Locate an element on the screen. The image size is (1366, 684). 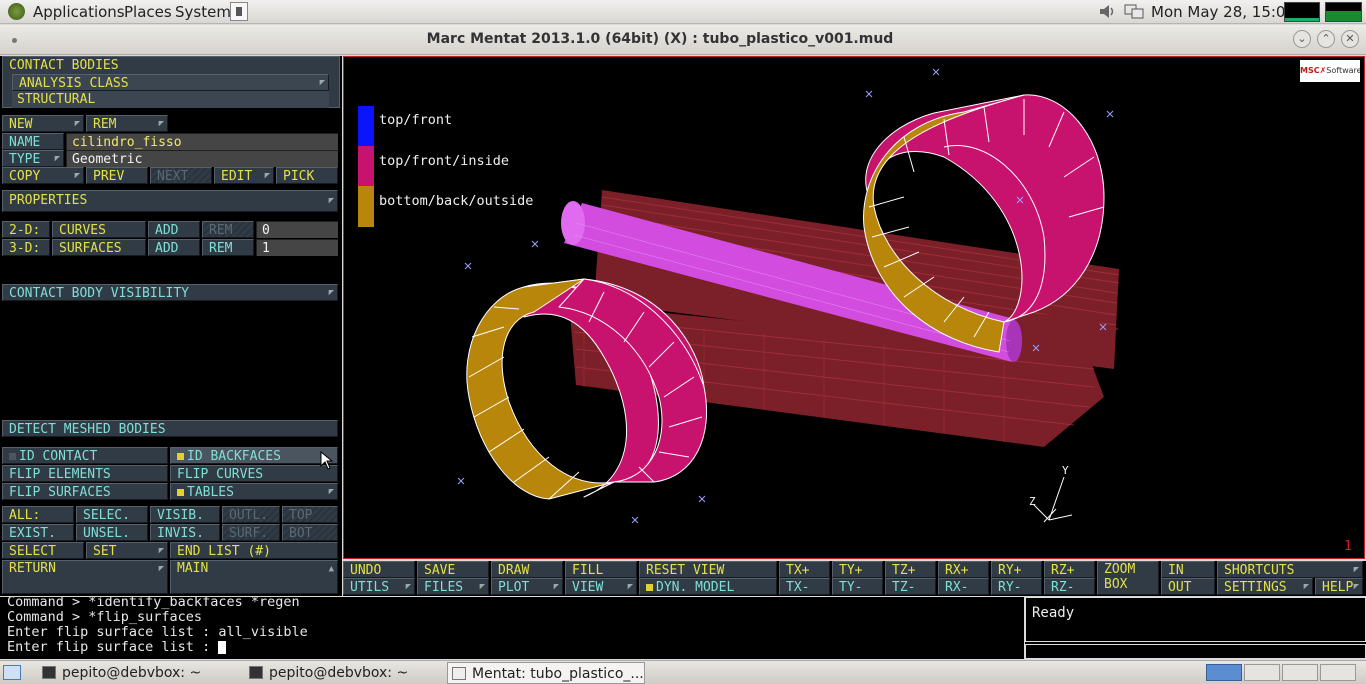
ry-plus-button: RY+ is located at coordinates (1016, 569).